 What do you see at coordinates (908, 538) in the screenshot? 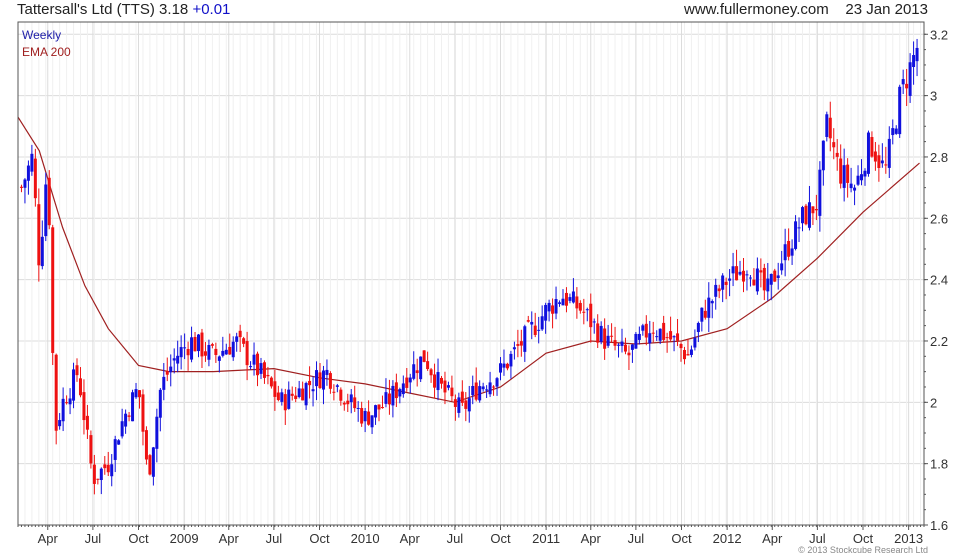
I see `x-tick-label: 2013` at bounding box center [908, 538].